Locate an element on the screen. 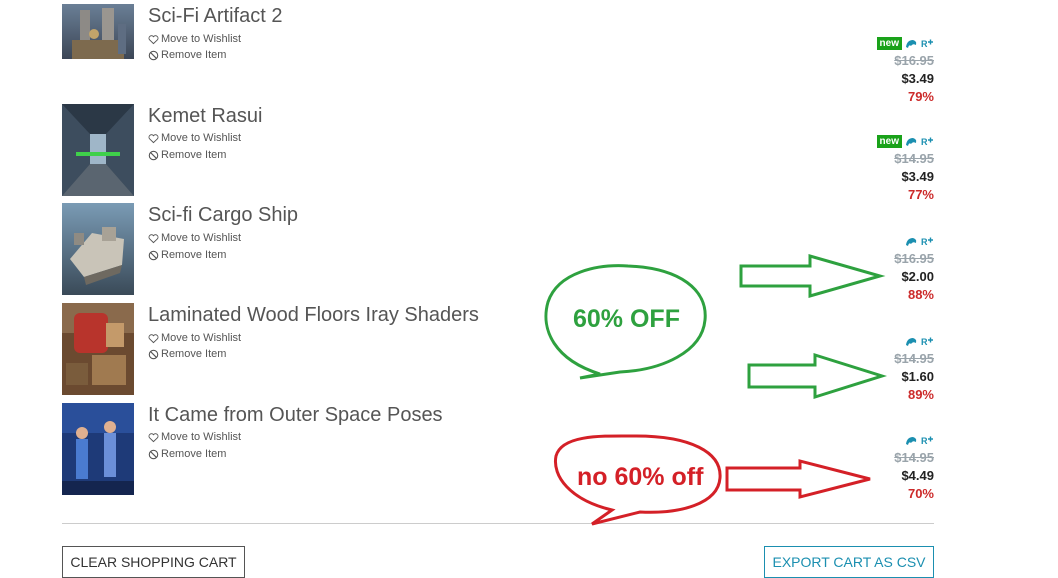 This screenshot has width=1058, height=578. price-block: R $14.95 $4.49 70% is located at coordinates (874, 468).